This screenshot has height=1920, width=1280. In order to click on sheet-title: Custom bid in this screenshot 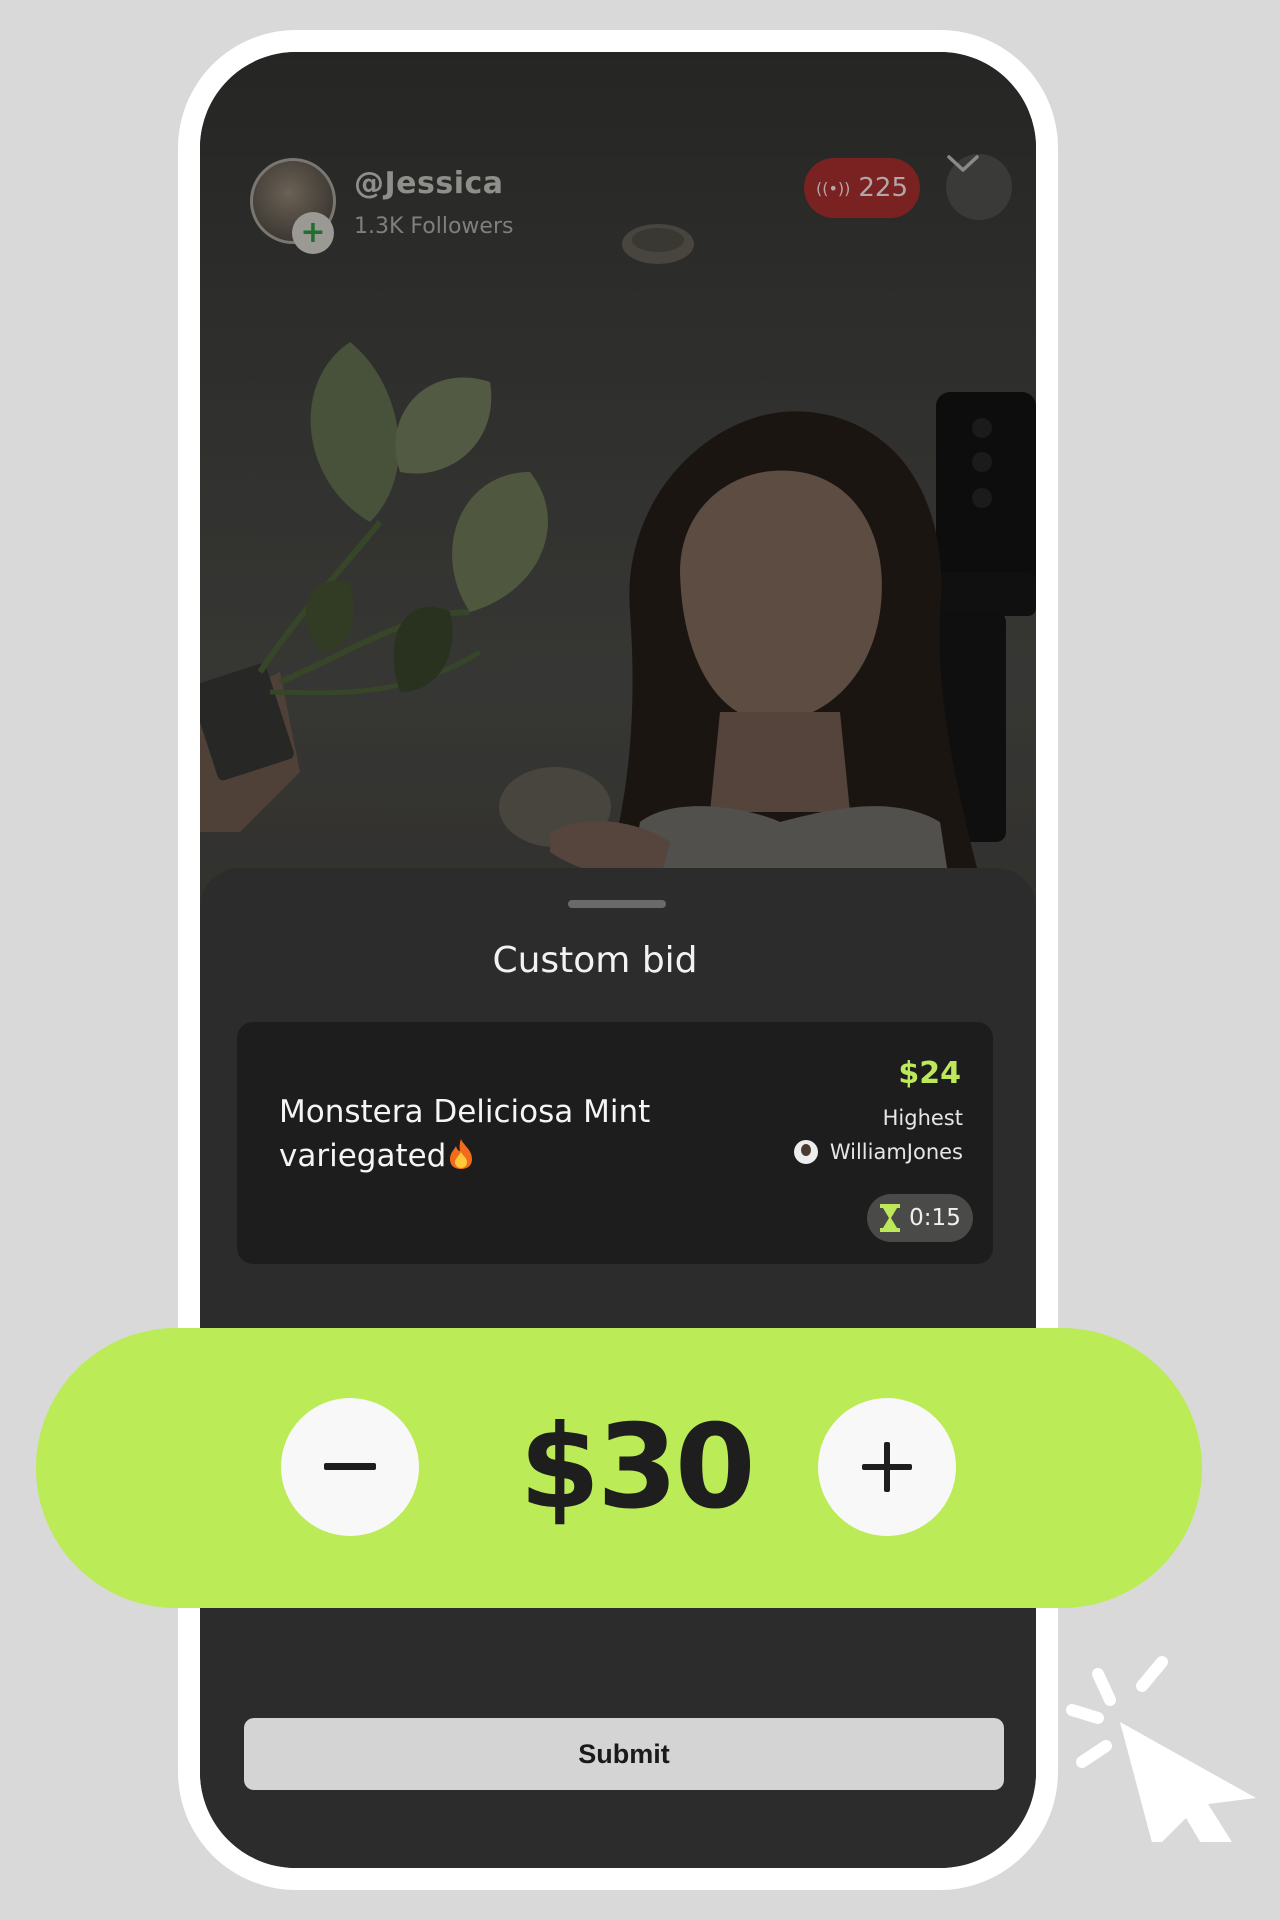, I will do `click(595, 960)`.